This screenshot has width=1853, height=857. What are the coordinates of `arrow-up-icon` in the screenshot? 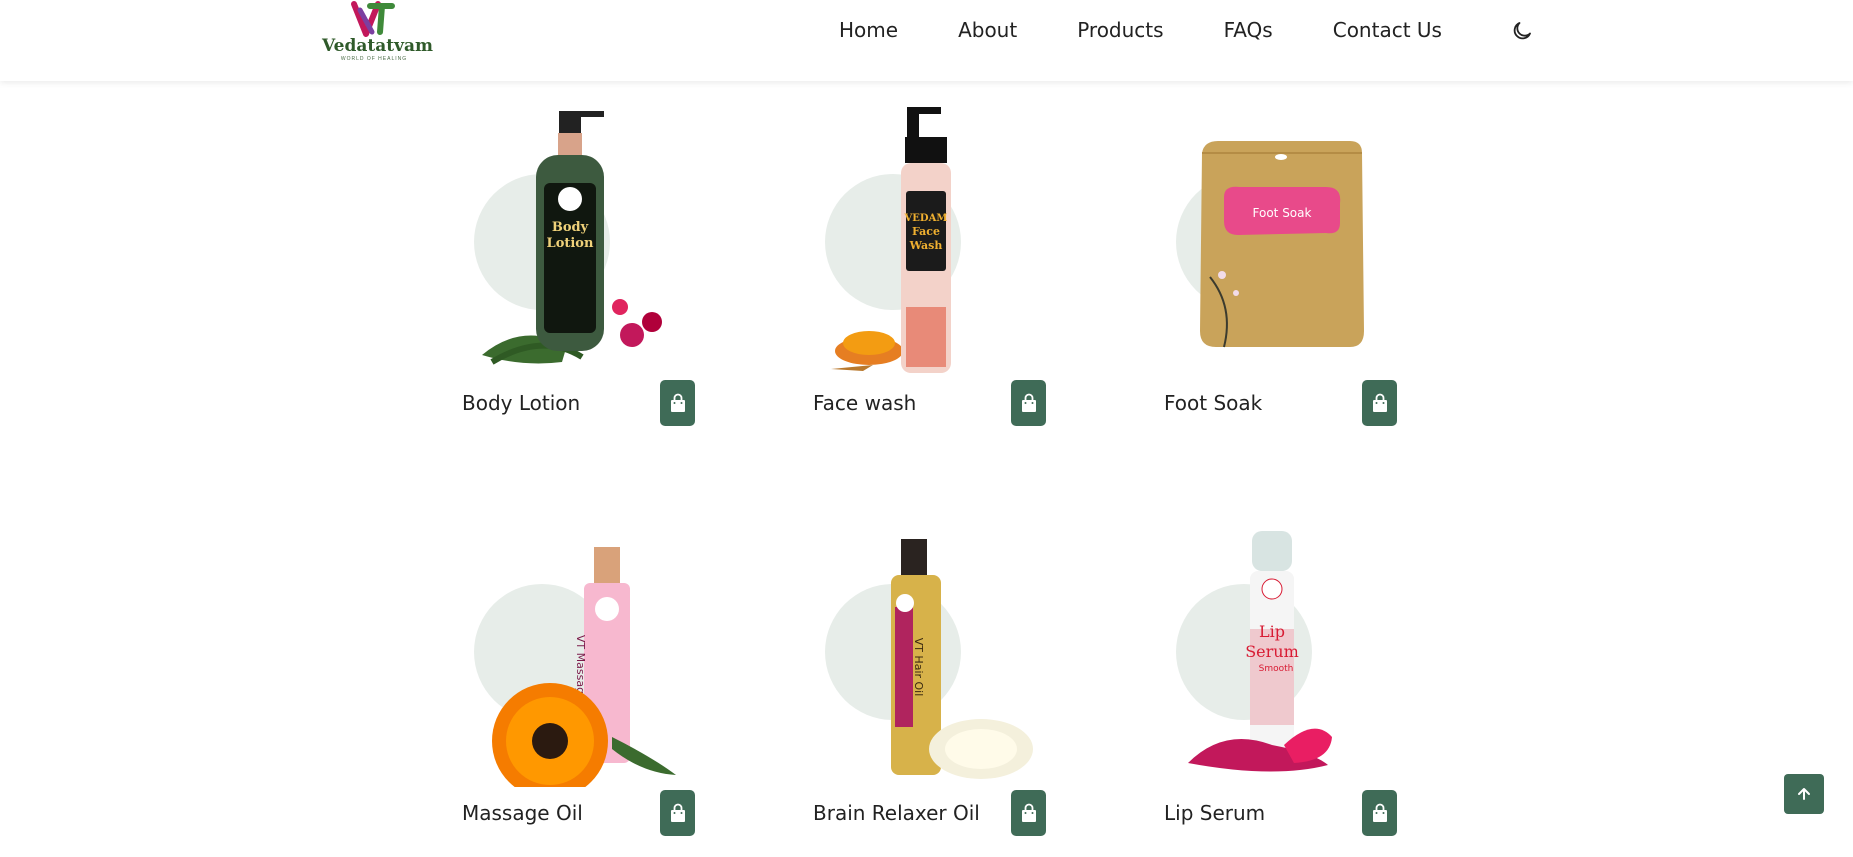 It's located at (1804, 794).